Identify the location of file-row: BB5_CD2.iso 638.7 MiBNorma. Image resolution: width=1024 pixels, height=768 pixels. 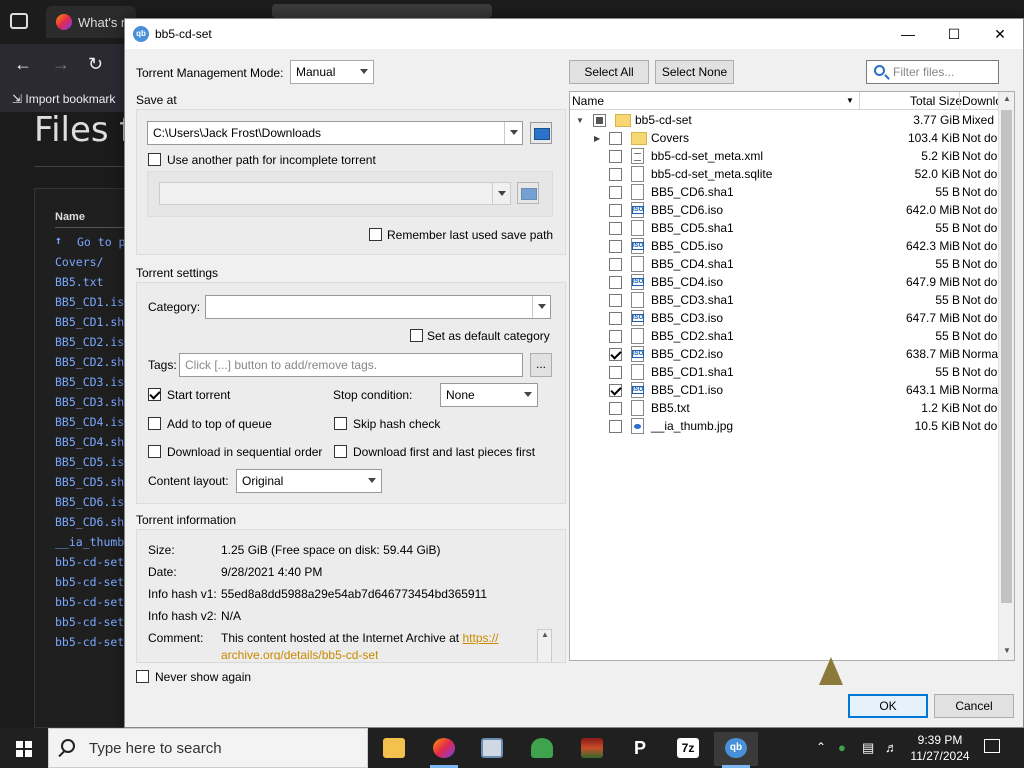
(785, 354).